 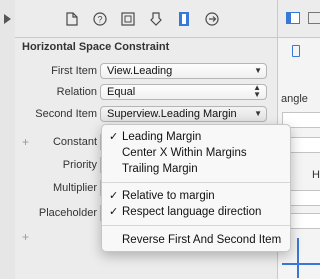 I want to click on layout-toggle-icon, so click(x=293, y=18).